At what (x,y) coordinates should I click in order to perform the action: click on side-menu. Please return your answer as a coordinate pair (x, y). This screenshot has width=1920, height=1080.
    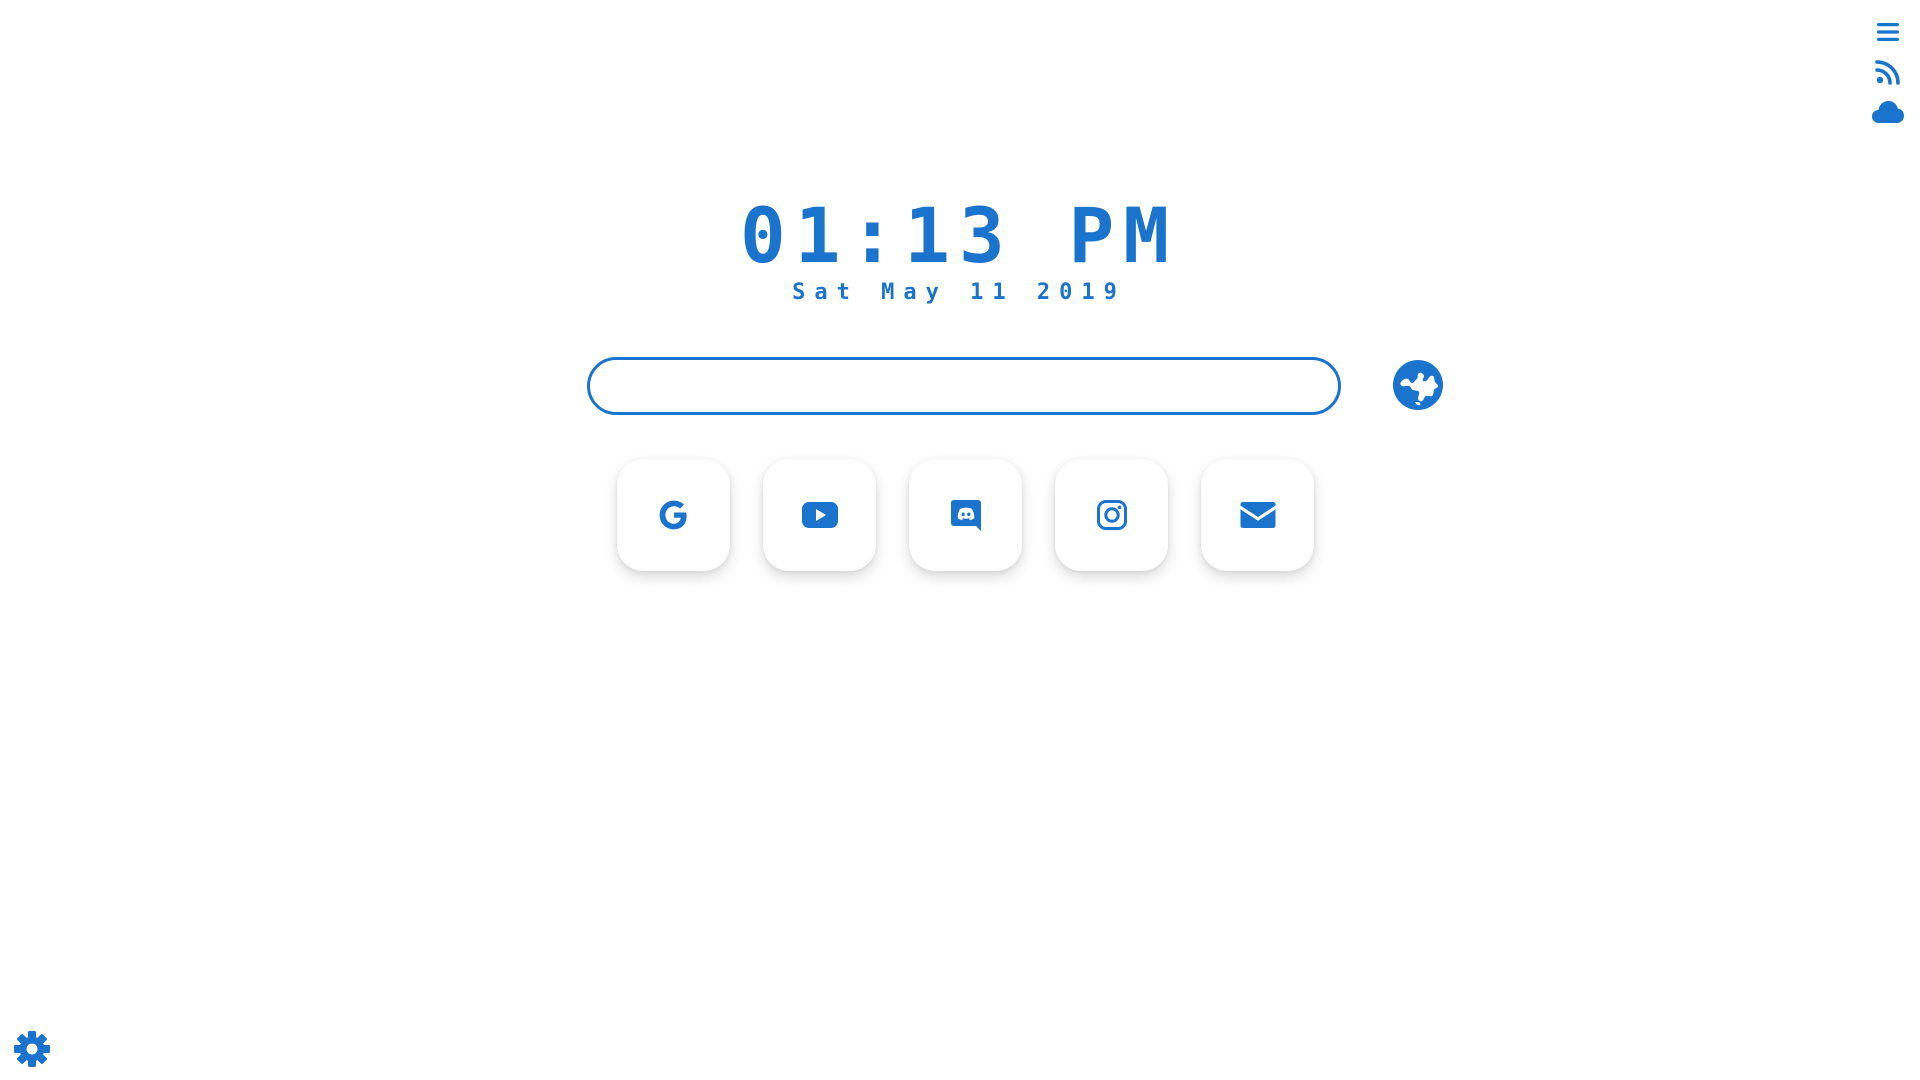
    Looking at the image, I should click on (1888, 72).